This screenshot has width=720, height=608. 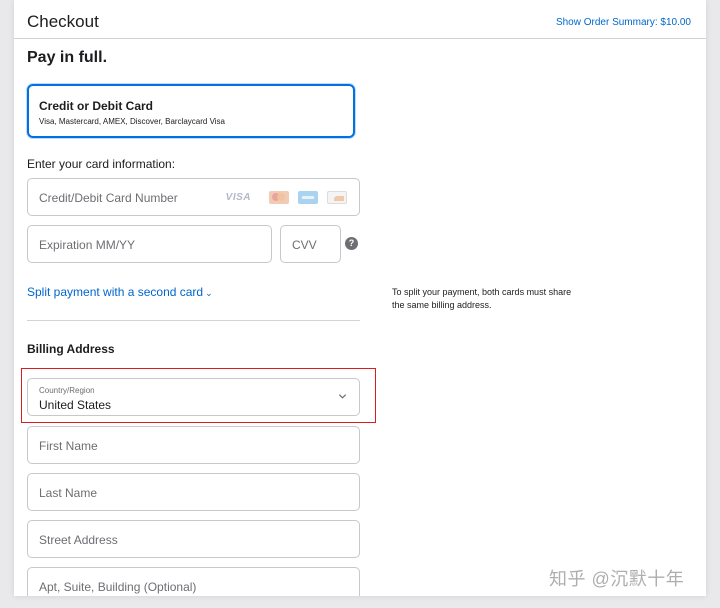 I want to click on split-payment-link: Split payment with a second card ⌄, so click(x=120, y=292).